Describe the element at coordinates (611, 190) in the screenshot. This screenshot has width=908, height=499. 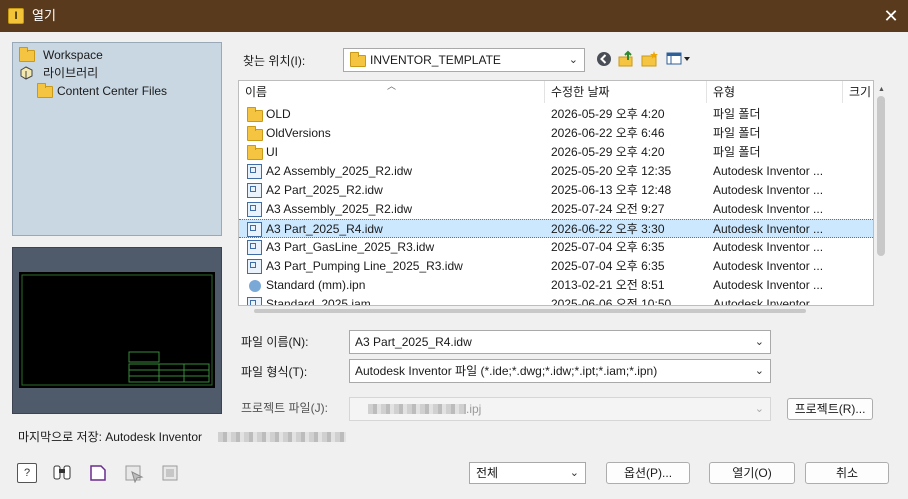
I see `file-modified: 2025-06-13 오후 12:48` at that location.